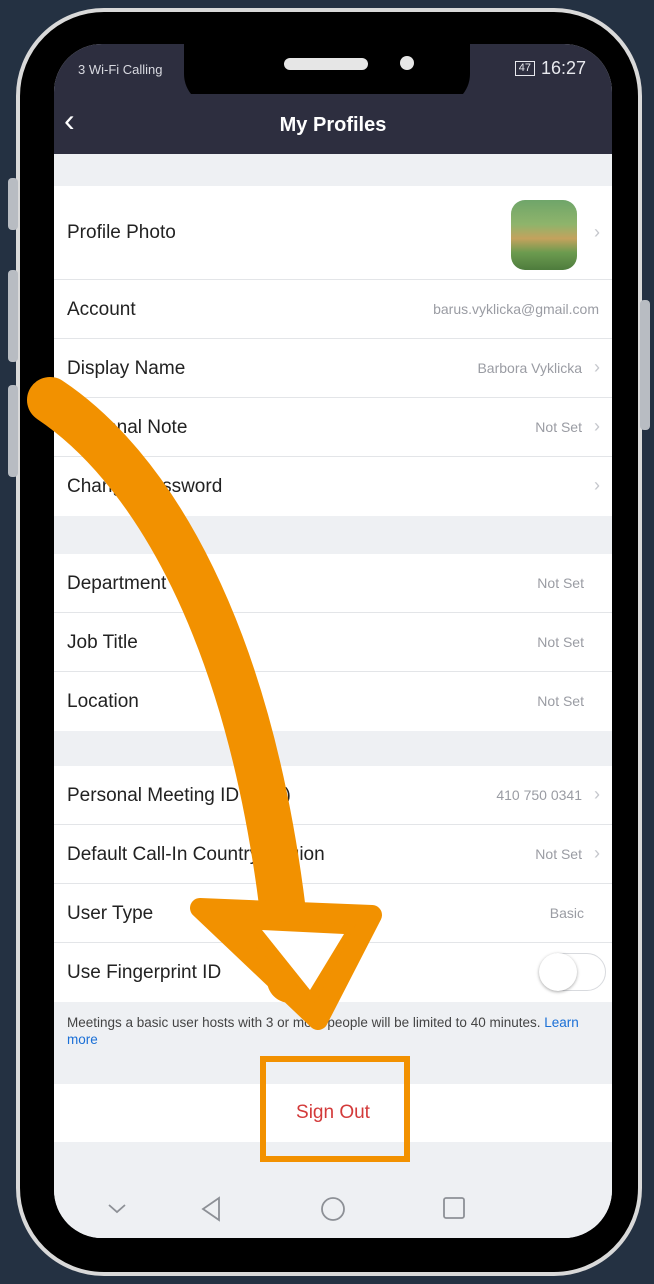 The image size is (654, 1284). What do you see at coordinates (286, 964) in the screenshot?
I see `annotation-arrowhead` at bounding box center [286, 964].